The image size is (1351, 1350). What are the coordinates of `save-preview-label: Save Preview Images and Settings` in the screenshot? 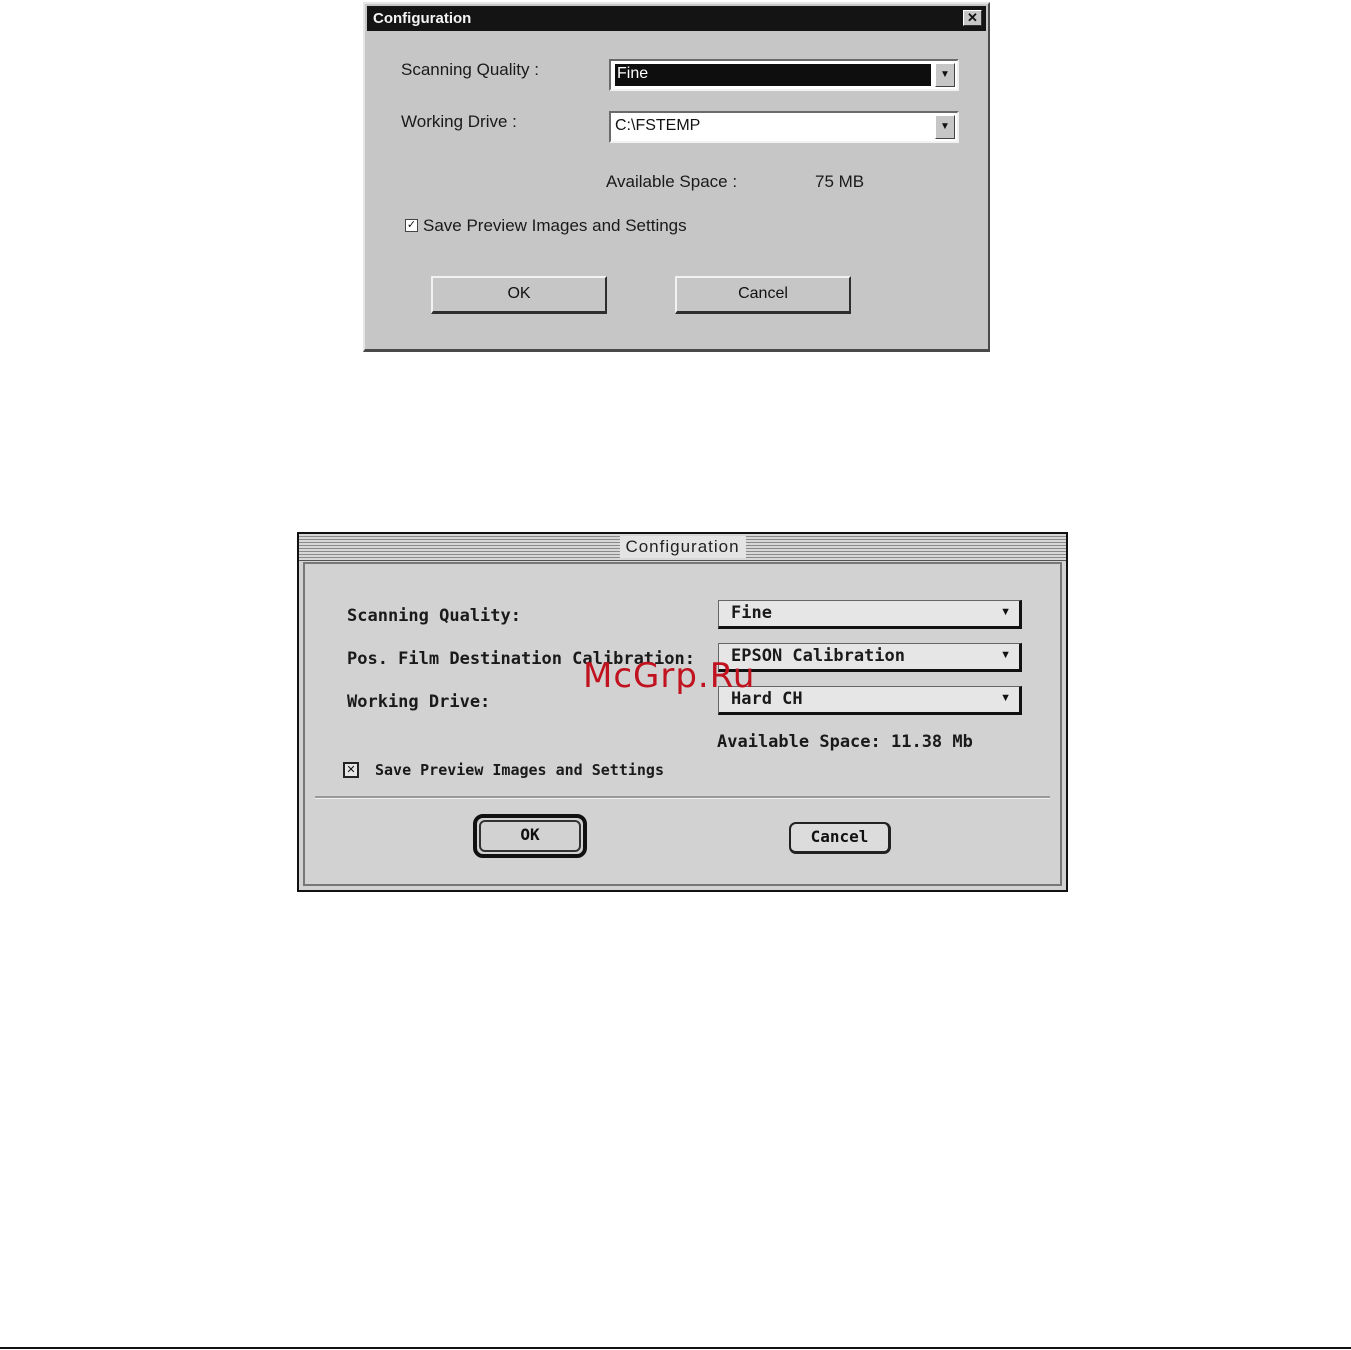 It's located at (555, 226).